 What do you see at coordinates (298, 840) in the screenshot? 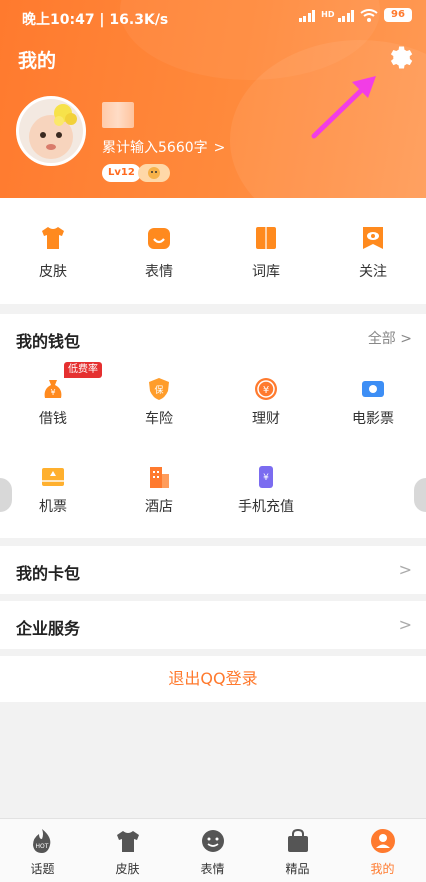
I see `bag-icon` at bounding box center [298, 840].